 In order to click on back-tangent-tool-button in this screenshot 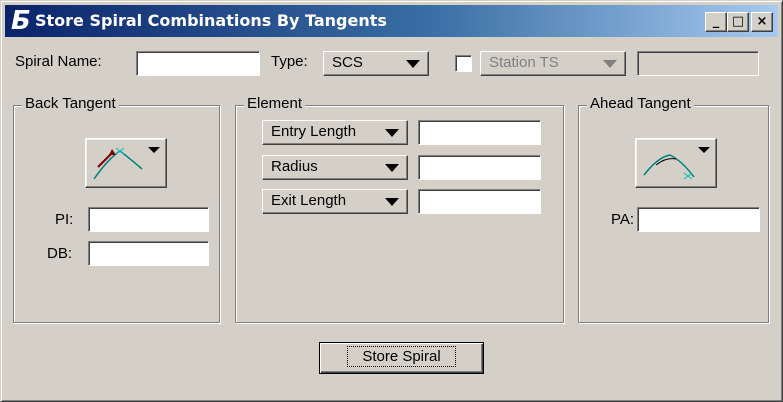, I will do `click(126, 163)`.